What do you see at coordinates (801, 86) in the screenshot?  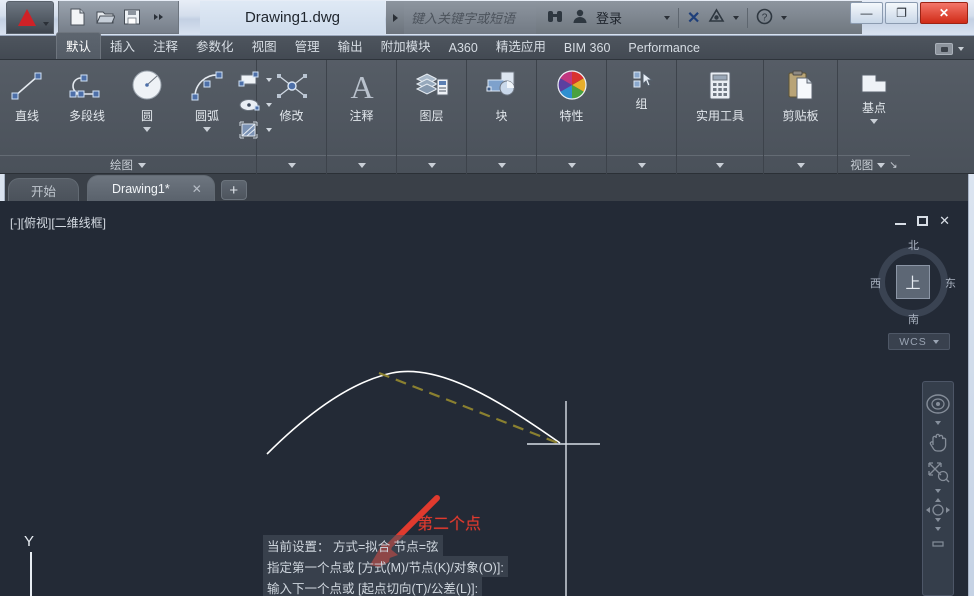 I see `clipboard-icon` at bounding box center [801, 86].